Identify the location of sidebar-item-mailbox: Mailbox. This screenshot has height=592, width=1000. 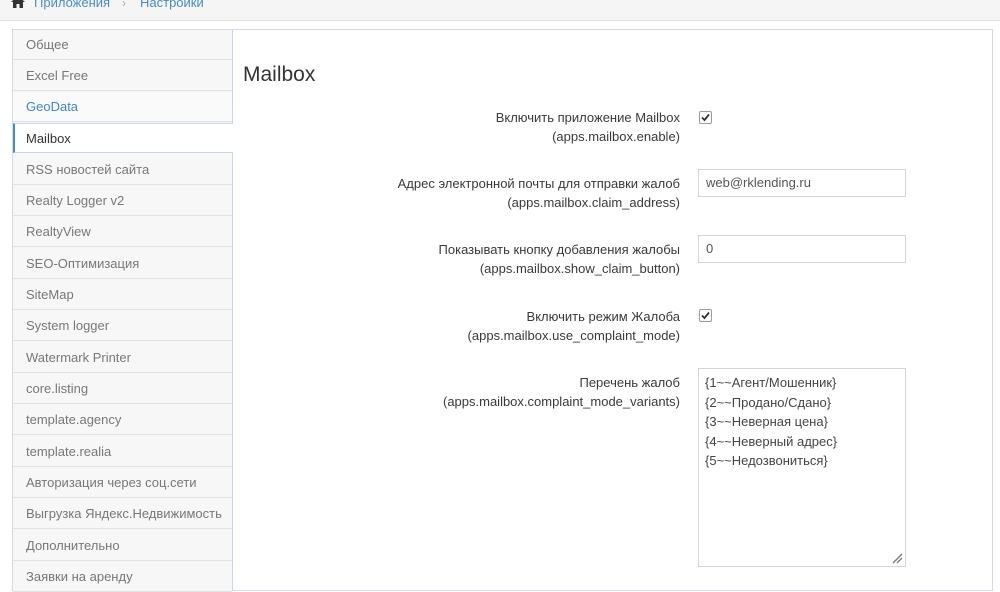
(123, 138).